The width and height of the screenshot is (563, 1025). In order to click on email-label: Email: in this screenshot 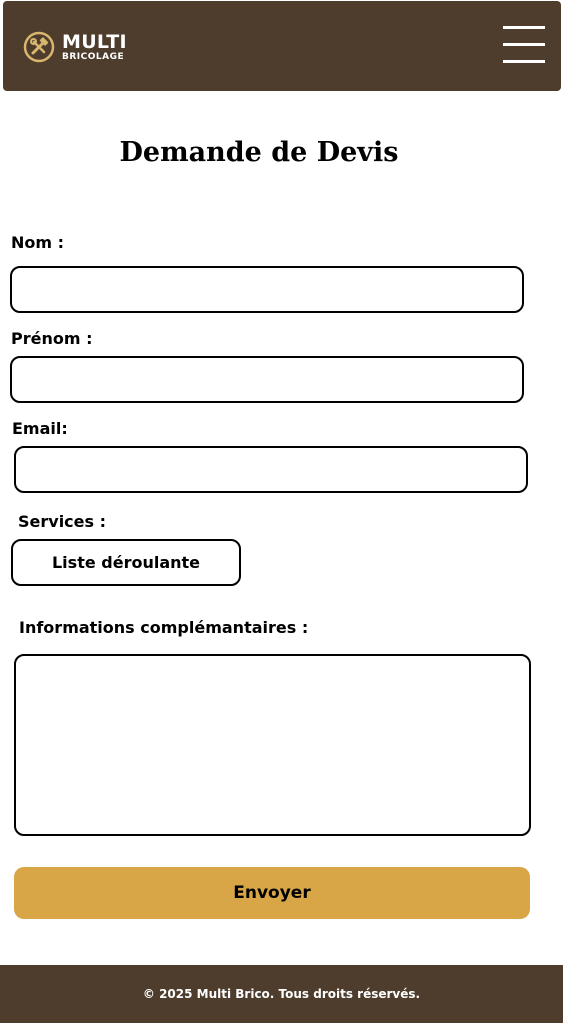, I will do `click(40, 428)`.